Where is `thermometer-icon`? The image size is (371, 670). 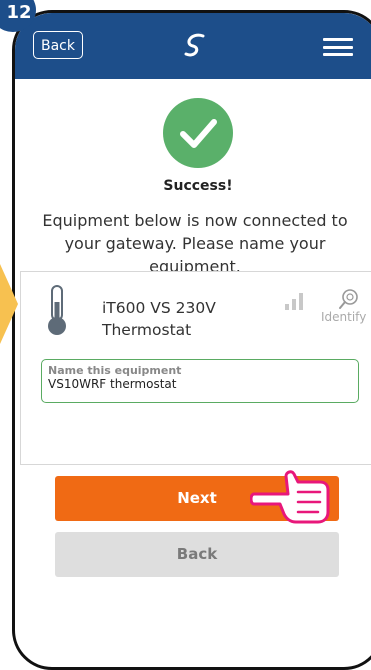
thermometer-icon is located at coordinates (57, 312).